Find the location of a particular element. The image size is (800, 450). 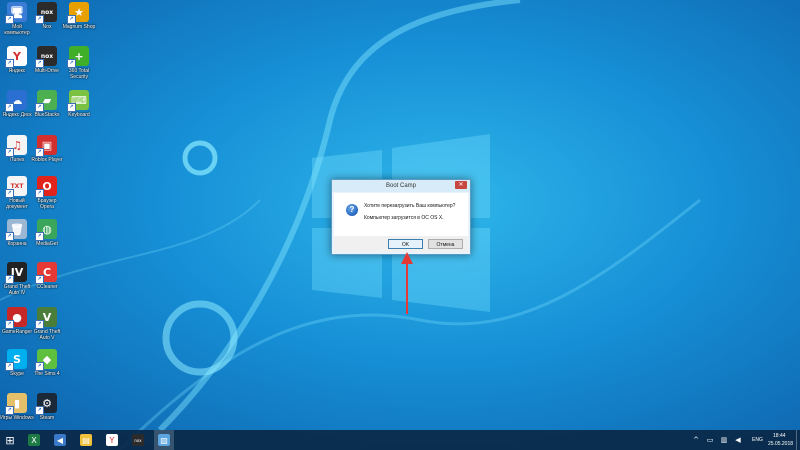

app-icon: ⚙ ↗ is located at coordinates (46, 404).